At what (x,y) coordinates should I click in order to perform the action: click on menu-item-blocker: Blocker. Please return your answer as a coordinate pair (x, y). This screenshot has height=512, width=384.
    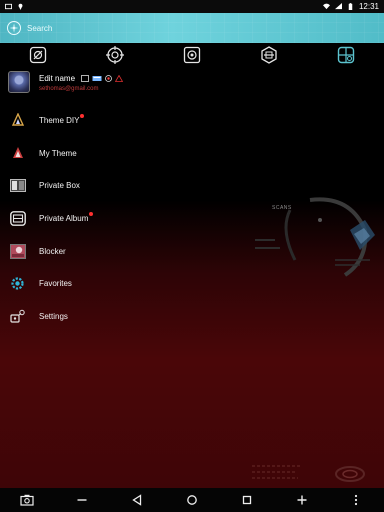
    Looking at the image, I should click on (120, 251).